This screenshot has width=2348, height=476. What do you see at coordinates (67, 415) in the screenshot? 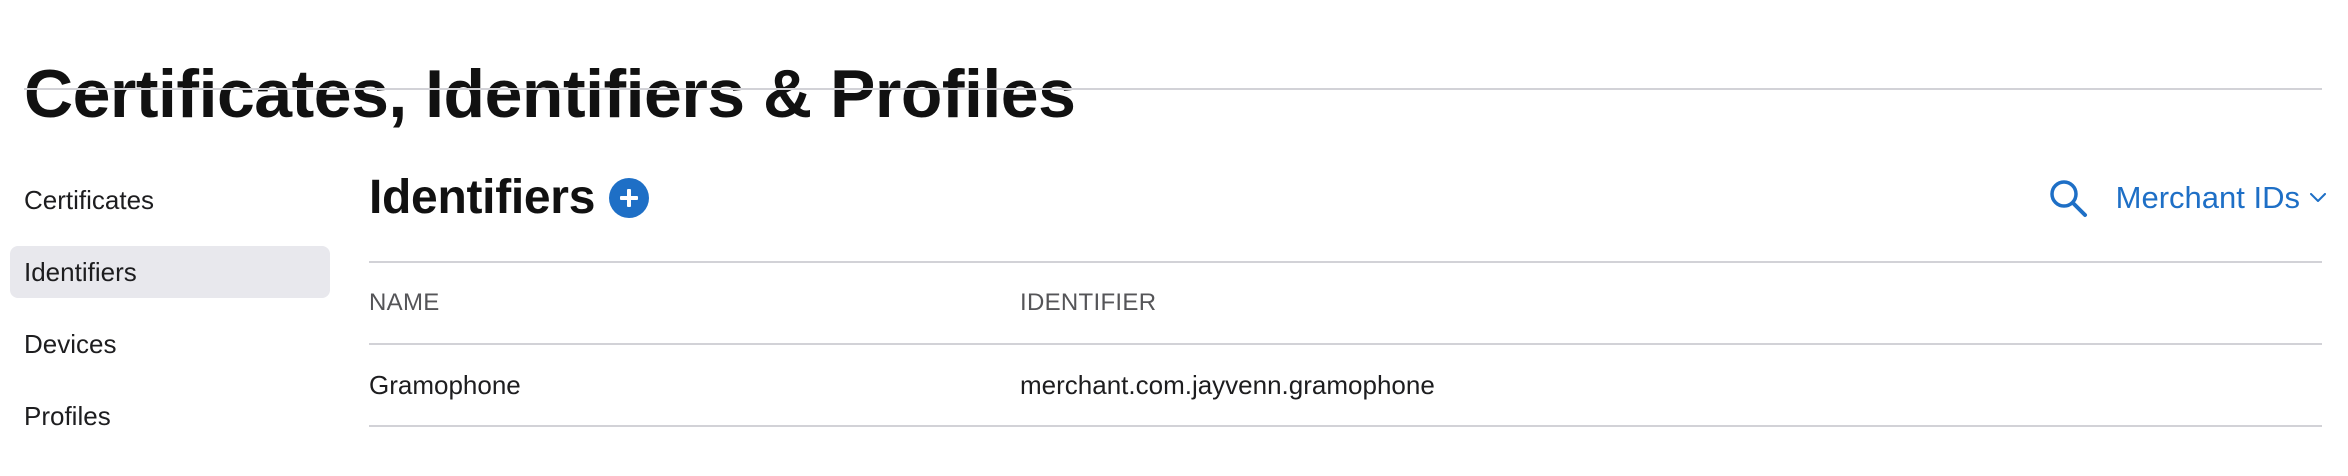
I see `sidebar-item-label: Profiles` at bounding box center [67, 415].